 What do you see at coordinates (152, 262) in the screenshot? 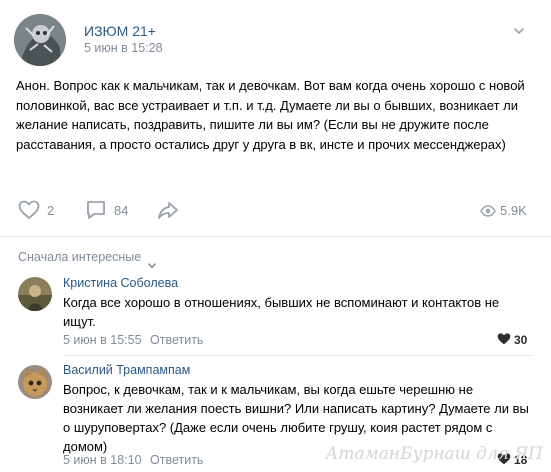
I see `sort-chevron-icon` at bounding box center [152, 262].